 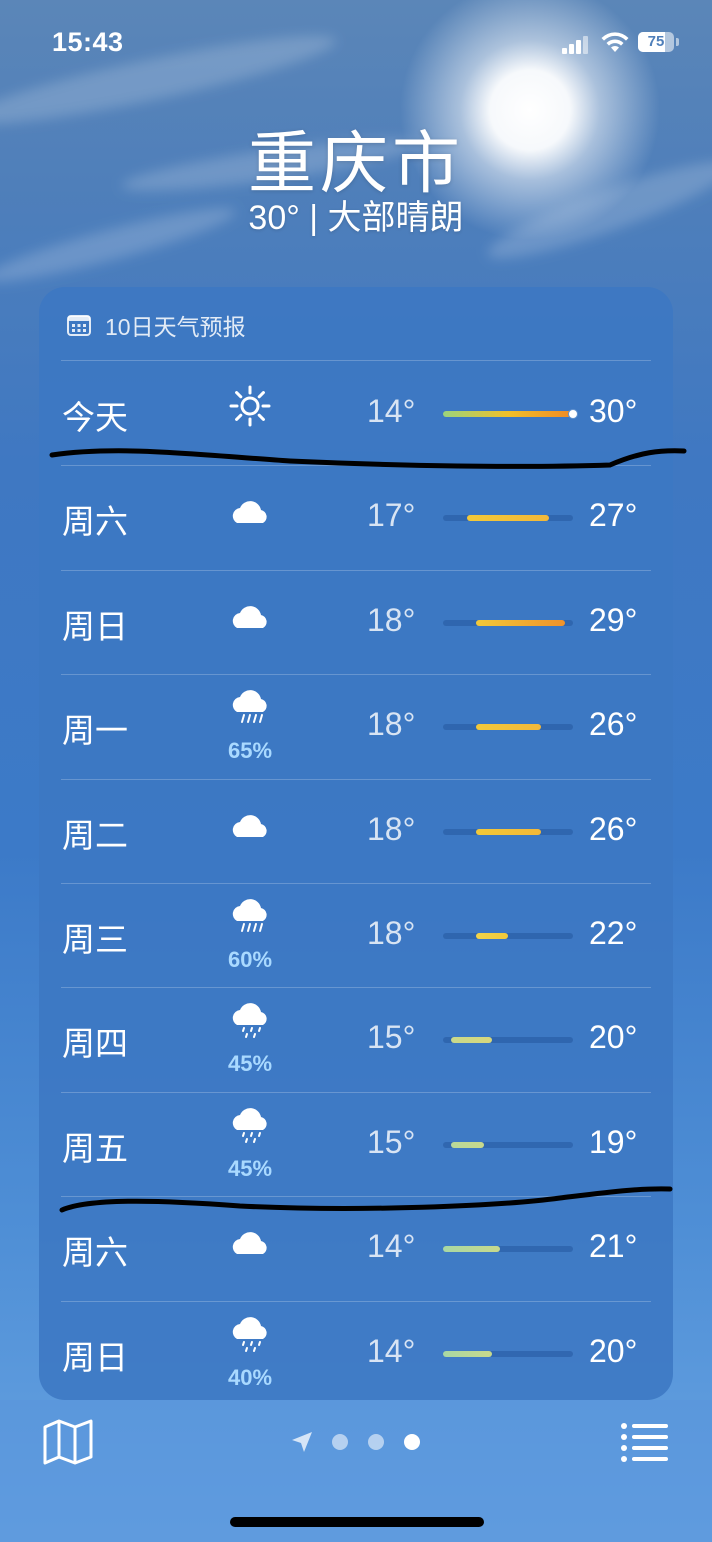 I want to click on calendar-icon, so click(x=79, y=325).